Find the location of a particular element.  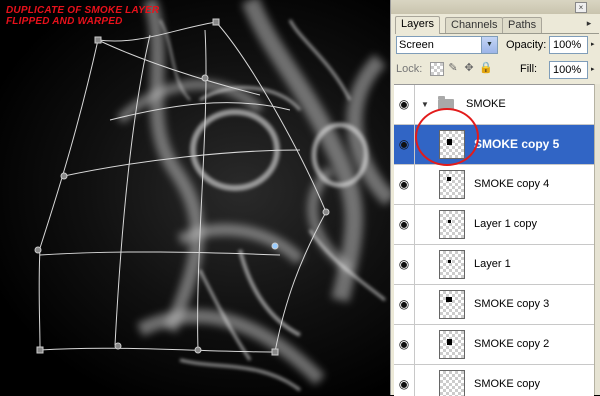

opacity-arrow-icon: ▸ is located at coordinates (595, 45).